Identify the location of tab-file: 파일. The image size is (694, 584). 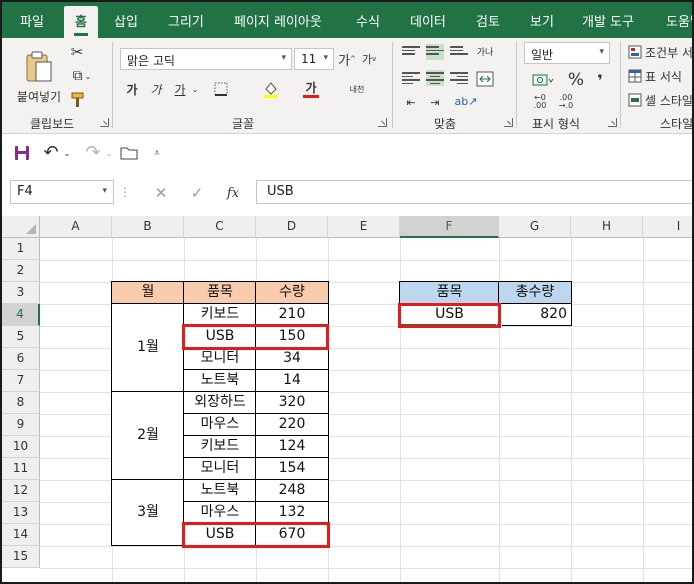
(32, 20).